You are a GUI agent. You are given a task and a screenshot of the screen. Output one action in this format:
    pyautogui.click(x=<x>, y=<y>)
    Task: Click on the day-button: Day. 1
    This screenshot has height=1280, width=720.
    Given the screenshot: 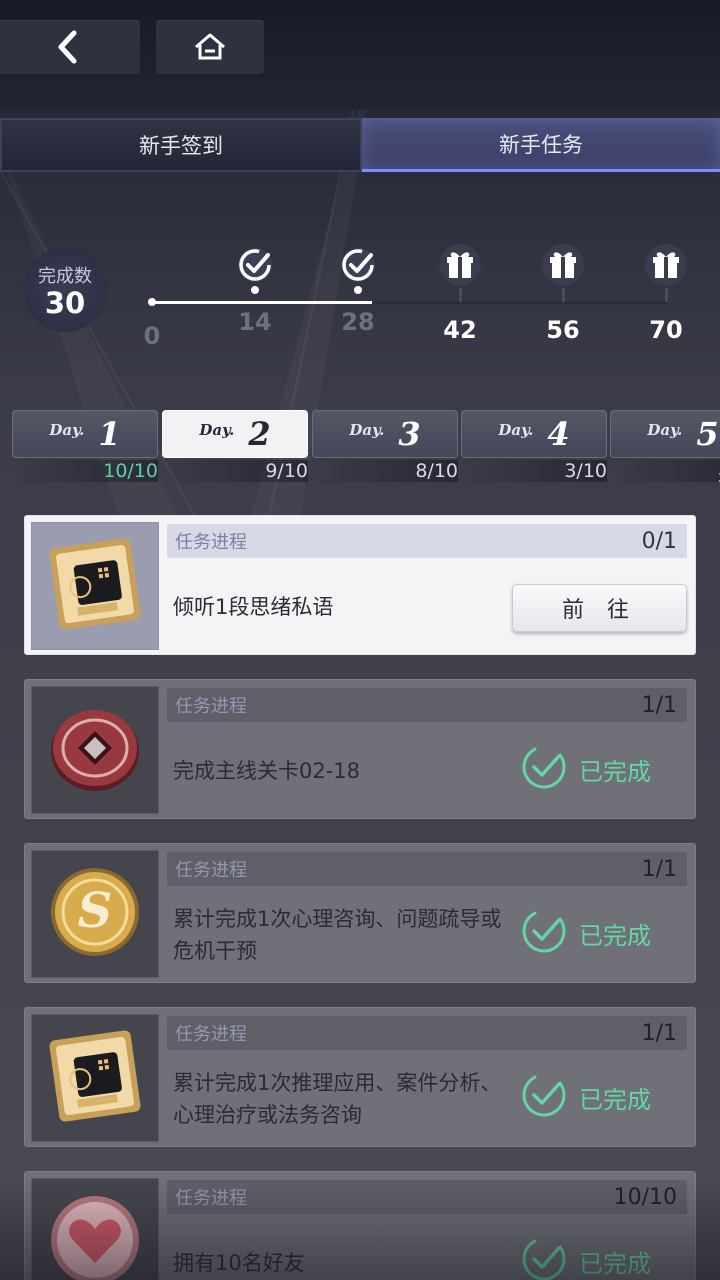 What is the action you would take?
    pyautogui.click(x=85, y=434)
    